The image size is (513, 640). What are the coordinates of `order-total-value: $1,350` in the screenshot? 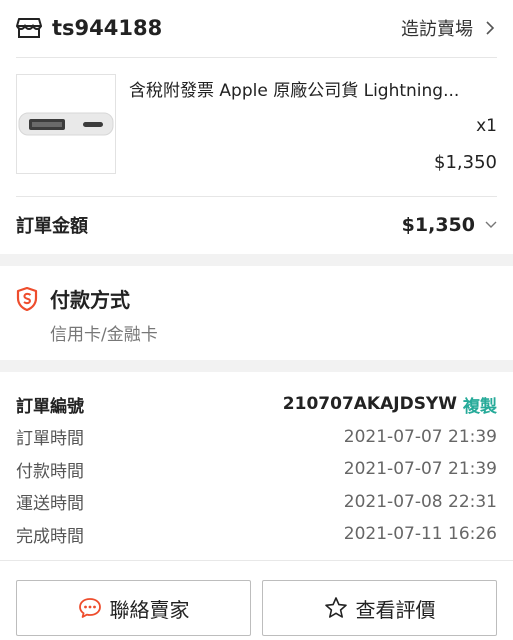 It's located at (438, 225).